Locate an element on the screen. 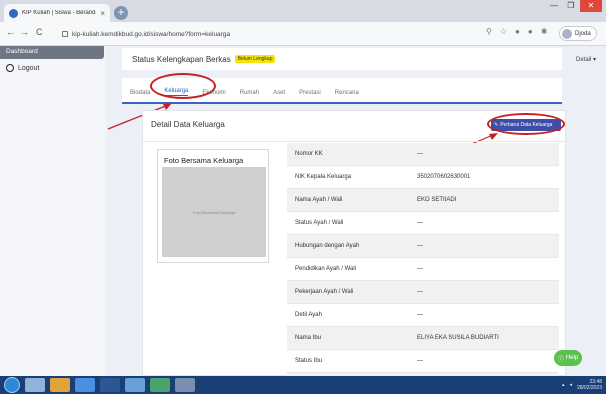 The image size is (606, 394). window-controls: — ❐ ✕ is located at coordinates (574, 6).